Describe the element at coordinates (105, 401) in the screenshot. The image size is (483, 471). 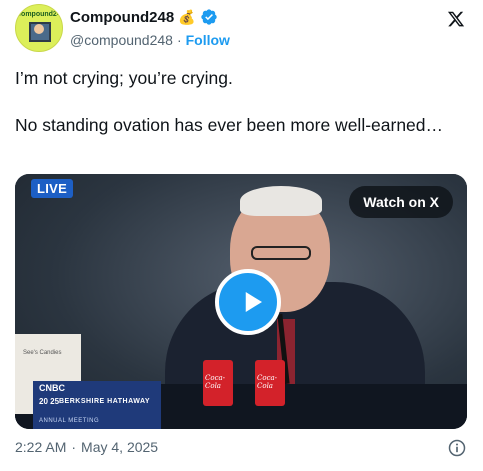
I see `cnbc-event-name: BERKSHIRE HATHAWAY` at that location.